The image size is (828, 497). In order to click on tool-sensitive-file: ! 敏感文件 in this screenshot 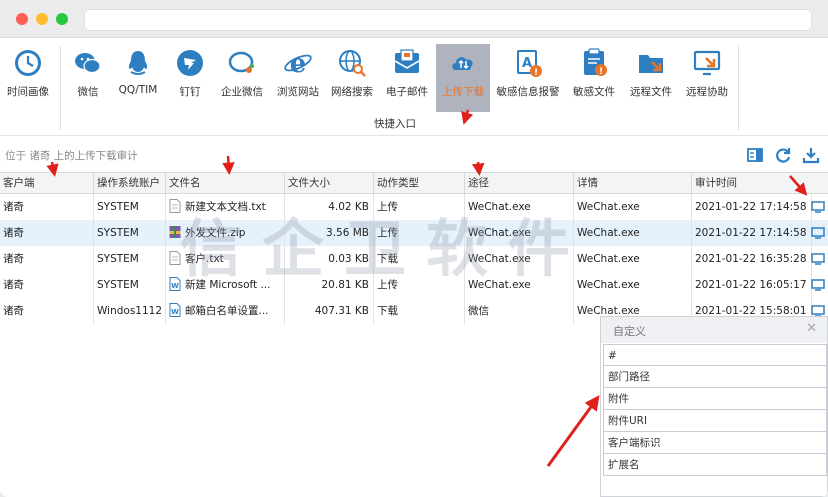, I will do `click(594, 75)`.